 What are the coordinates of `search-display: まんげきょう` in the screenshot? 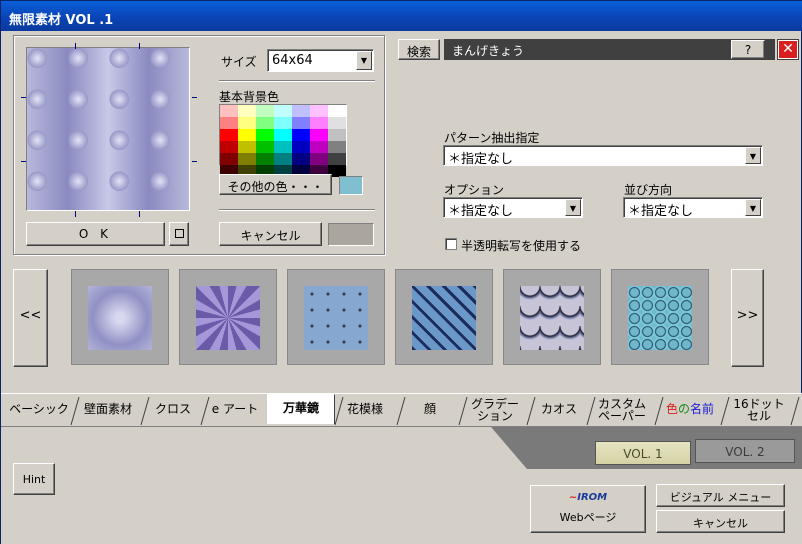 It's located at (609, 49).